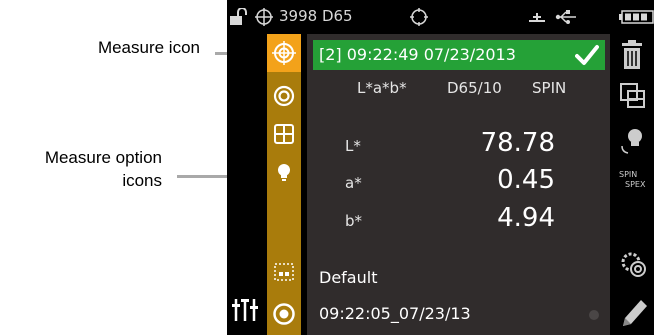 The image size is (654, 335). I want to click on instrument-status-text: 3998 D65, so click(316, 16).